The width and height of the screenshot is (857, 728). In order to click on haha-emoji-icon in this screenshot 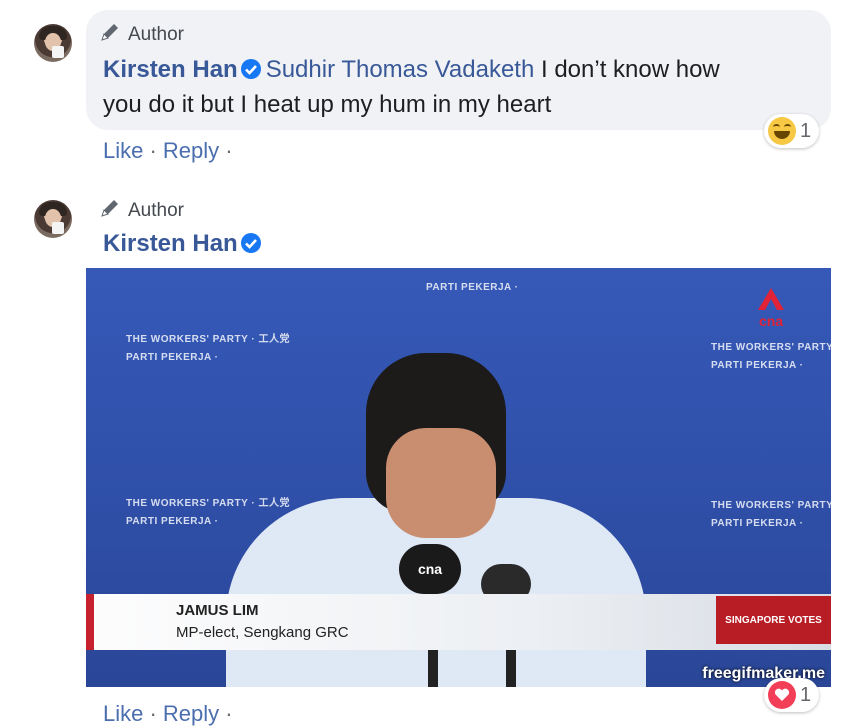, I will do `click(782, 131)`.